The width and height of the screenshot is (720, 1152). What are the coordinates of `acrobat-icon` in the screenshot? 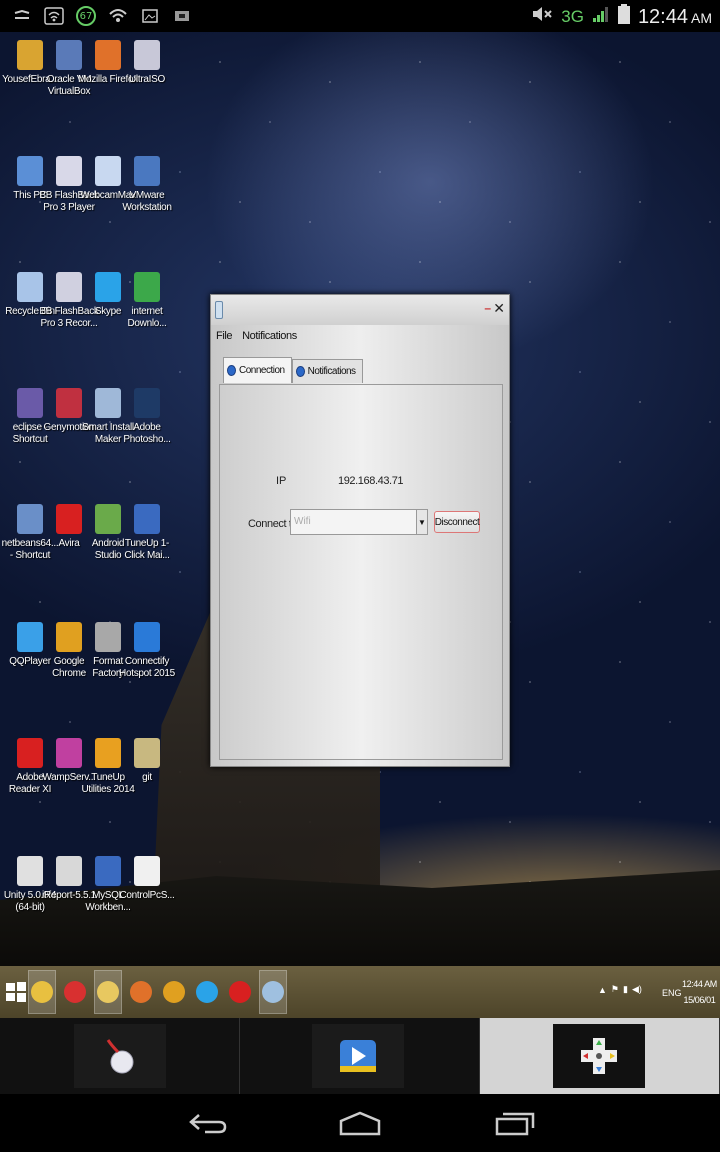 It's located at (240, 992).